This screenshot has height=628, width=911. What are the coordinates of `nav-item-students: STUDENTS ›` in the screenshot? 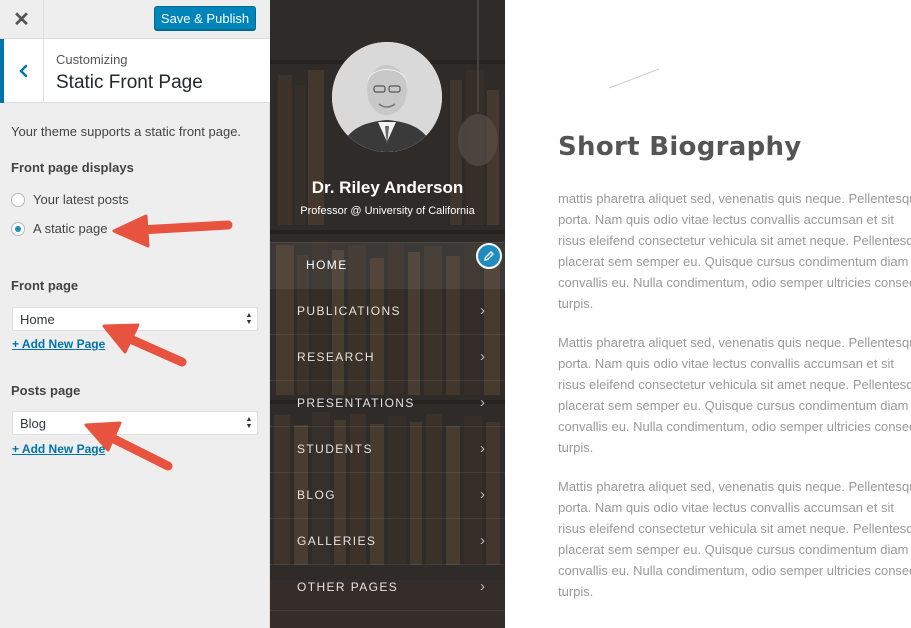 It's located at (387, 449).